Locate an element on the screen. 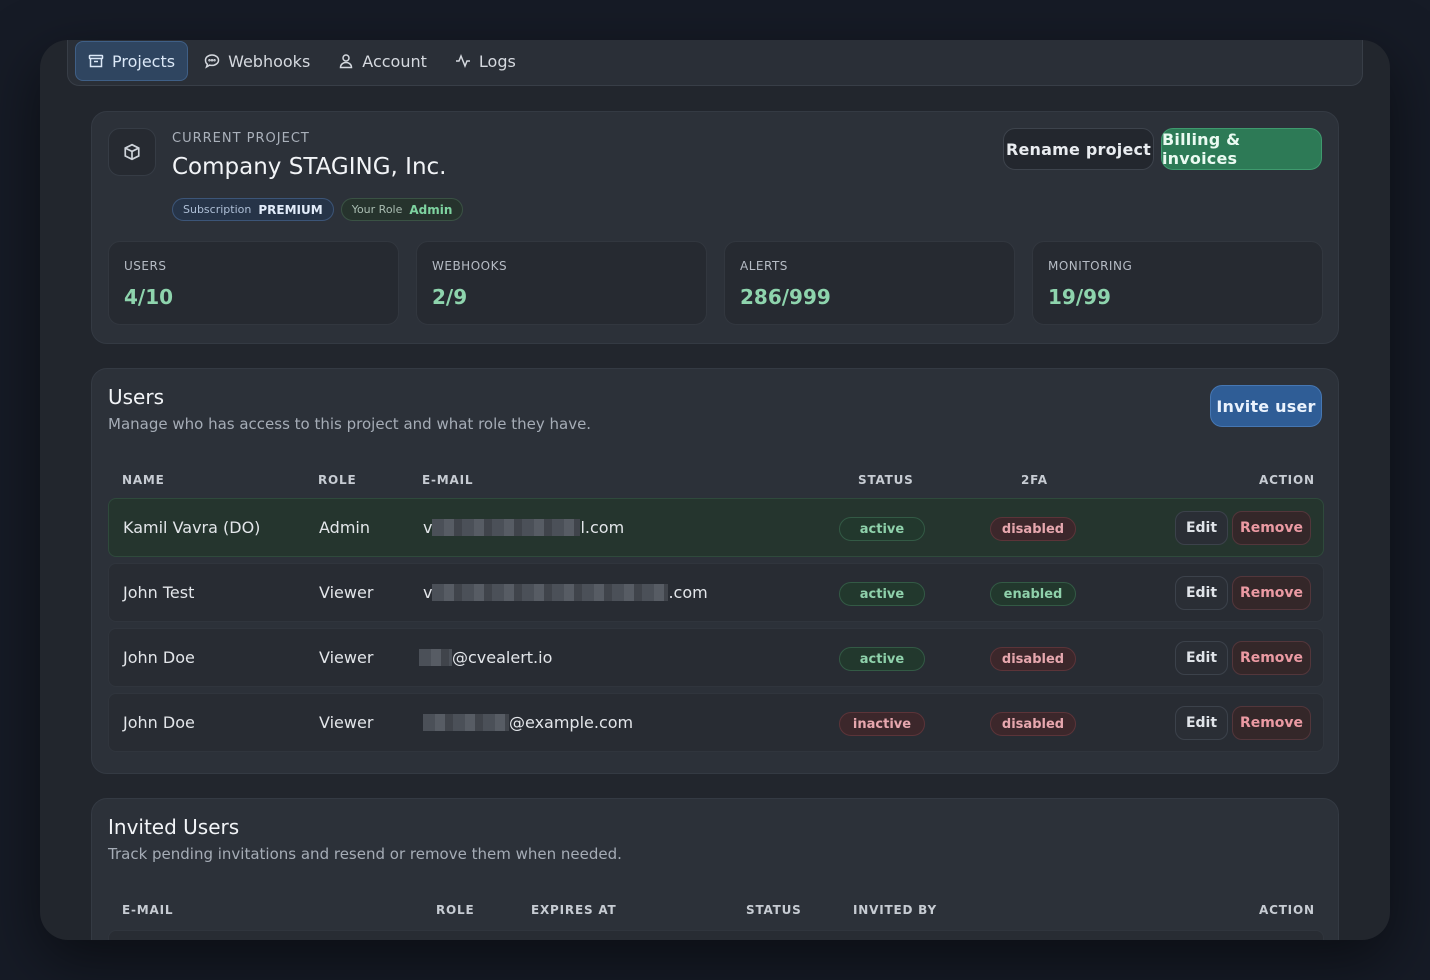 The height and width of the screenshot is (980, 1430). user-role: Admin is located at coordinates (344, 527).